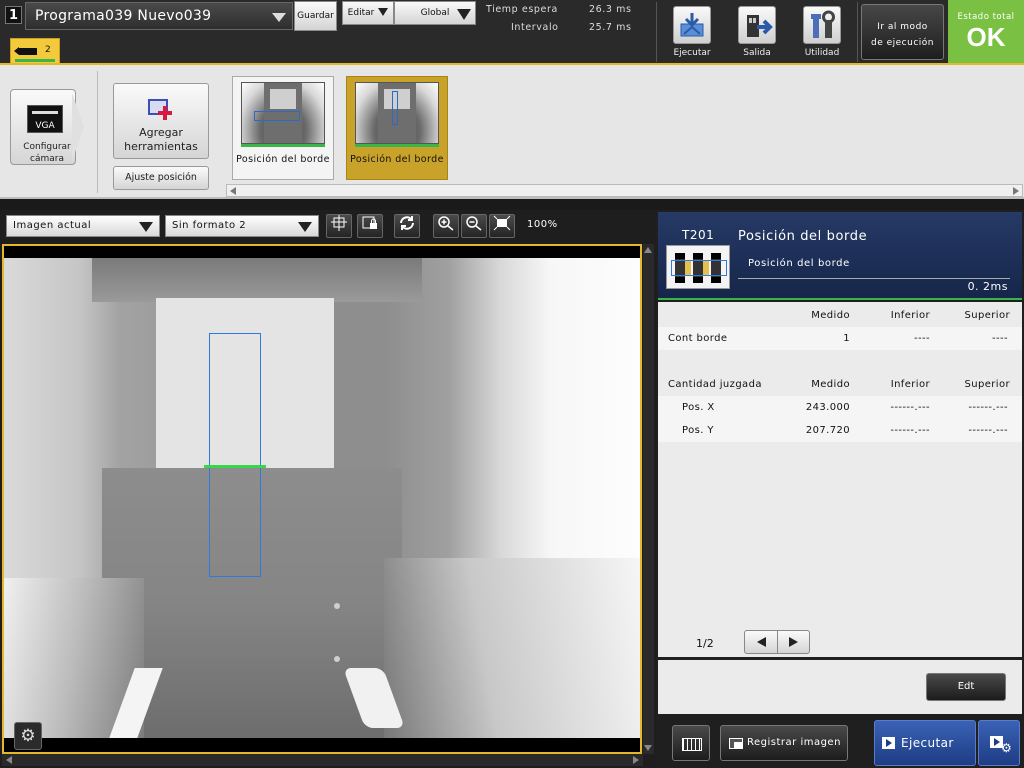  Describe the element at coordinates (161, 109) in the screenshot. I see `add-tool-icon` at that location.